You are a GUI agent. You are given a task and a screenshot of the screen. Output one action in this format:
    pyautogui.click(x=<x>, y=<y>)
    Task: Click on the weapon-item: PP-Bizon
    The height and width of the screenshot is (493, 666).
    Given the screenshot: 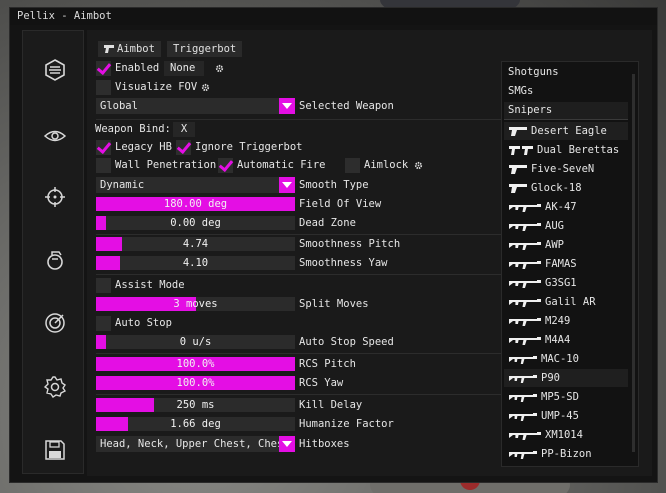 What is the action you would take?
    pyautogui.click(x=566, y=454)
    